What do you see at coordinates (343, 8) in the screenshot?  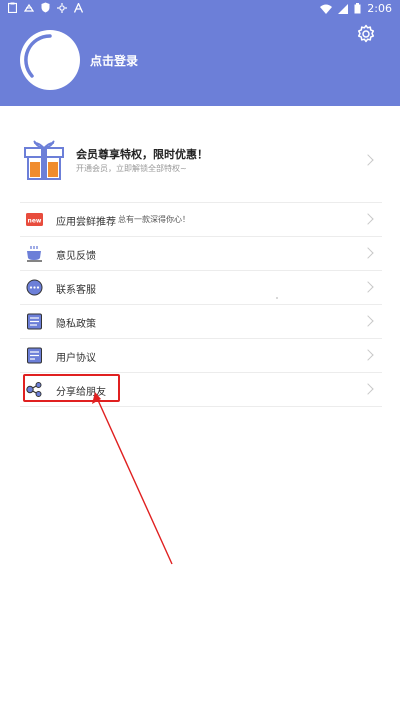 I see `signal-icon` at bounding box center [343, 8].